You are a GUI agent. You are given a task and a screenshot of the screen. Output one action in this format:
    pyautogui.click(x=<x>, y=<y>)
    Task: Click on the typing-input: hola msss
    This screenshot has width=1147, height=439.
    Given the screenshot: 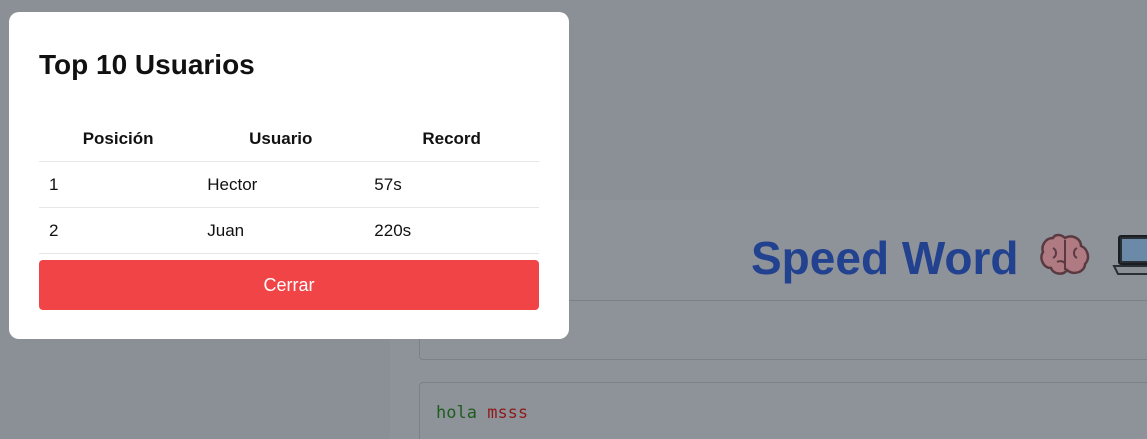 What is the action you would take?
    pyautogui.click(x=783, y=410)
    